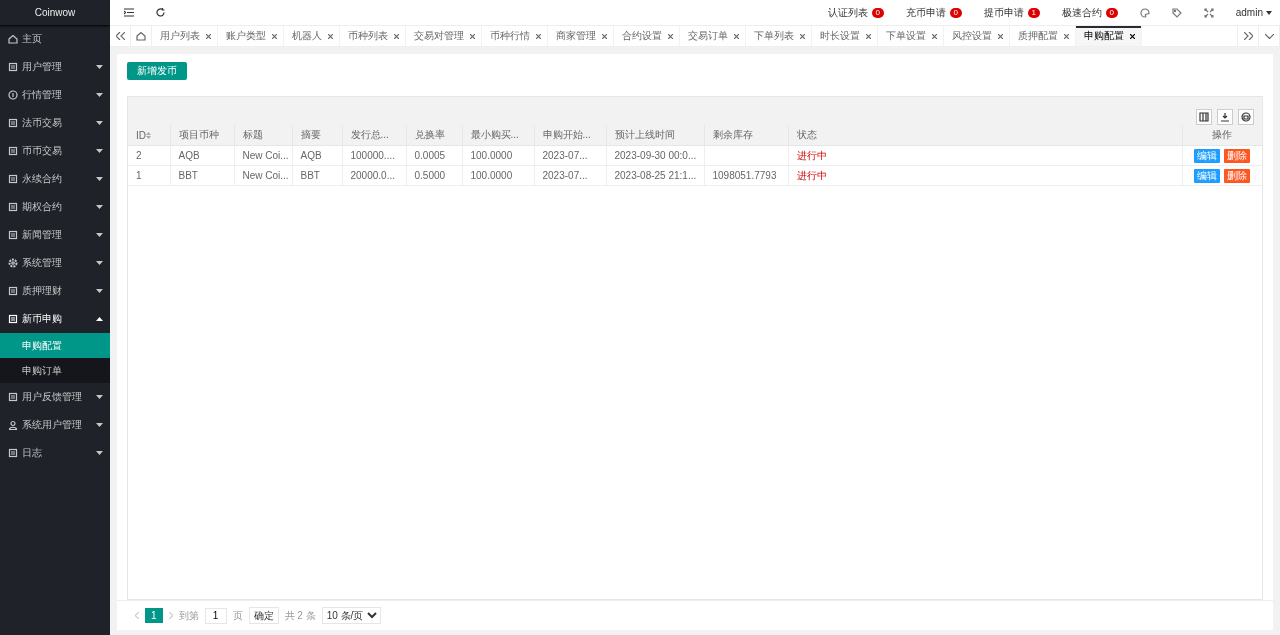 The image size is (1280, 635). I want to click on page-tab: 申购配置, so click(1109, 36).